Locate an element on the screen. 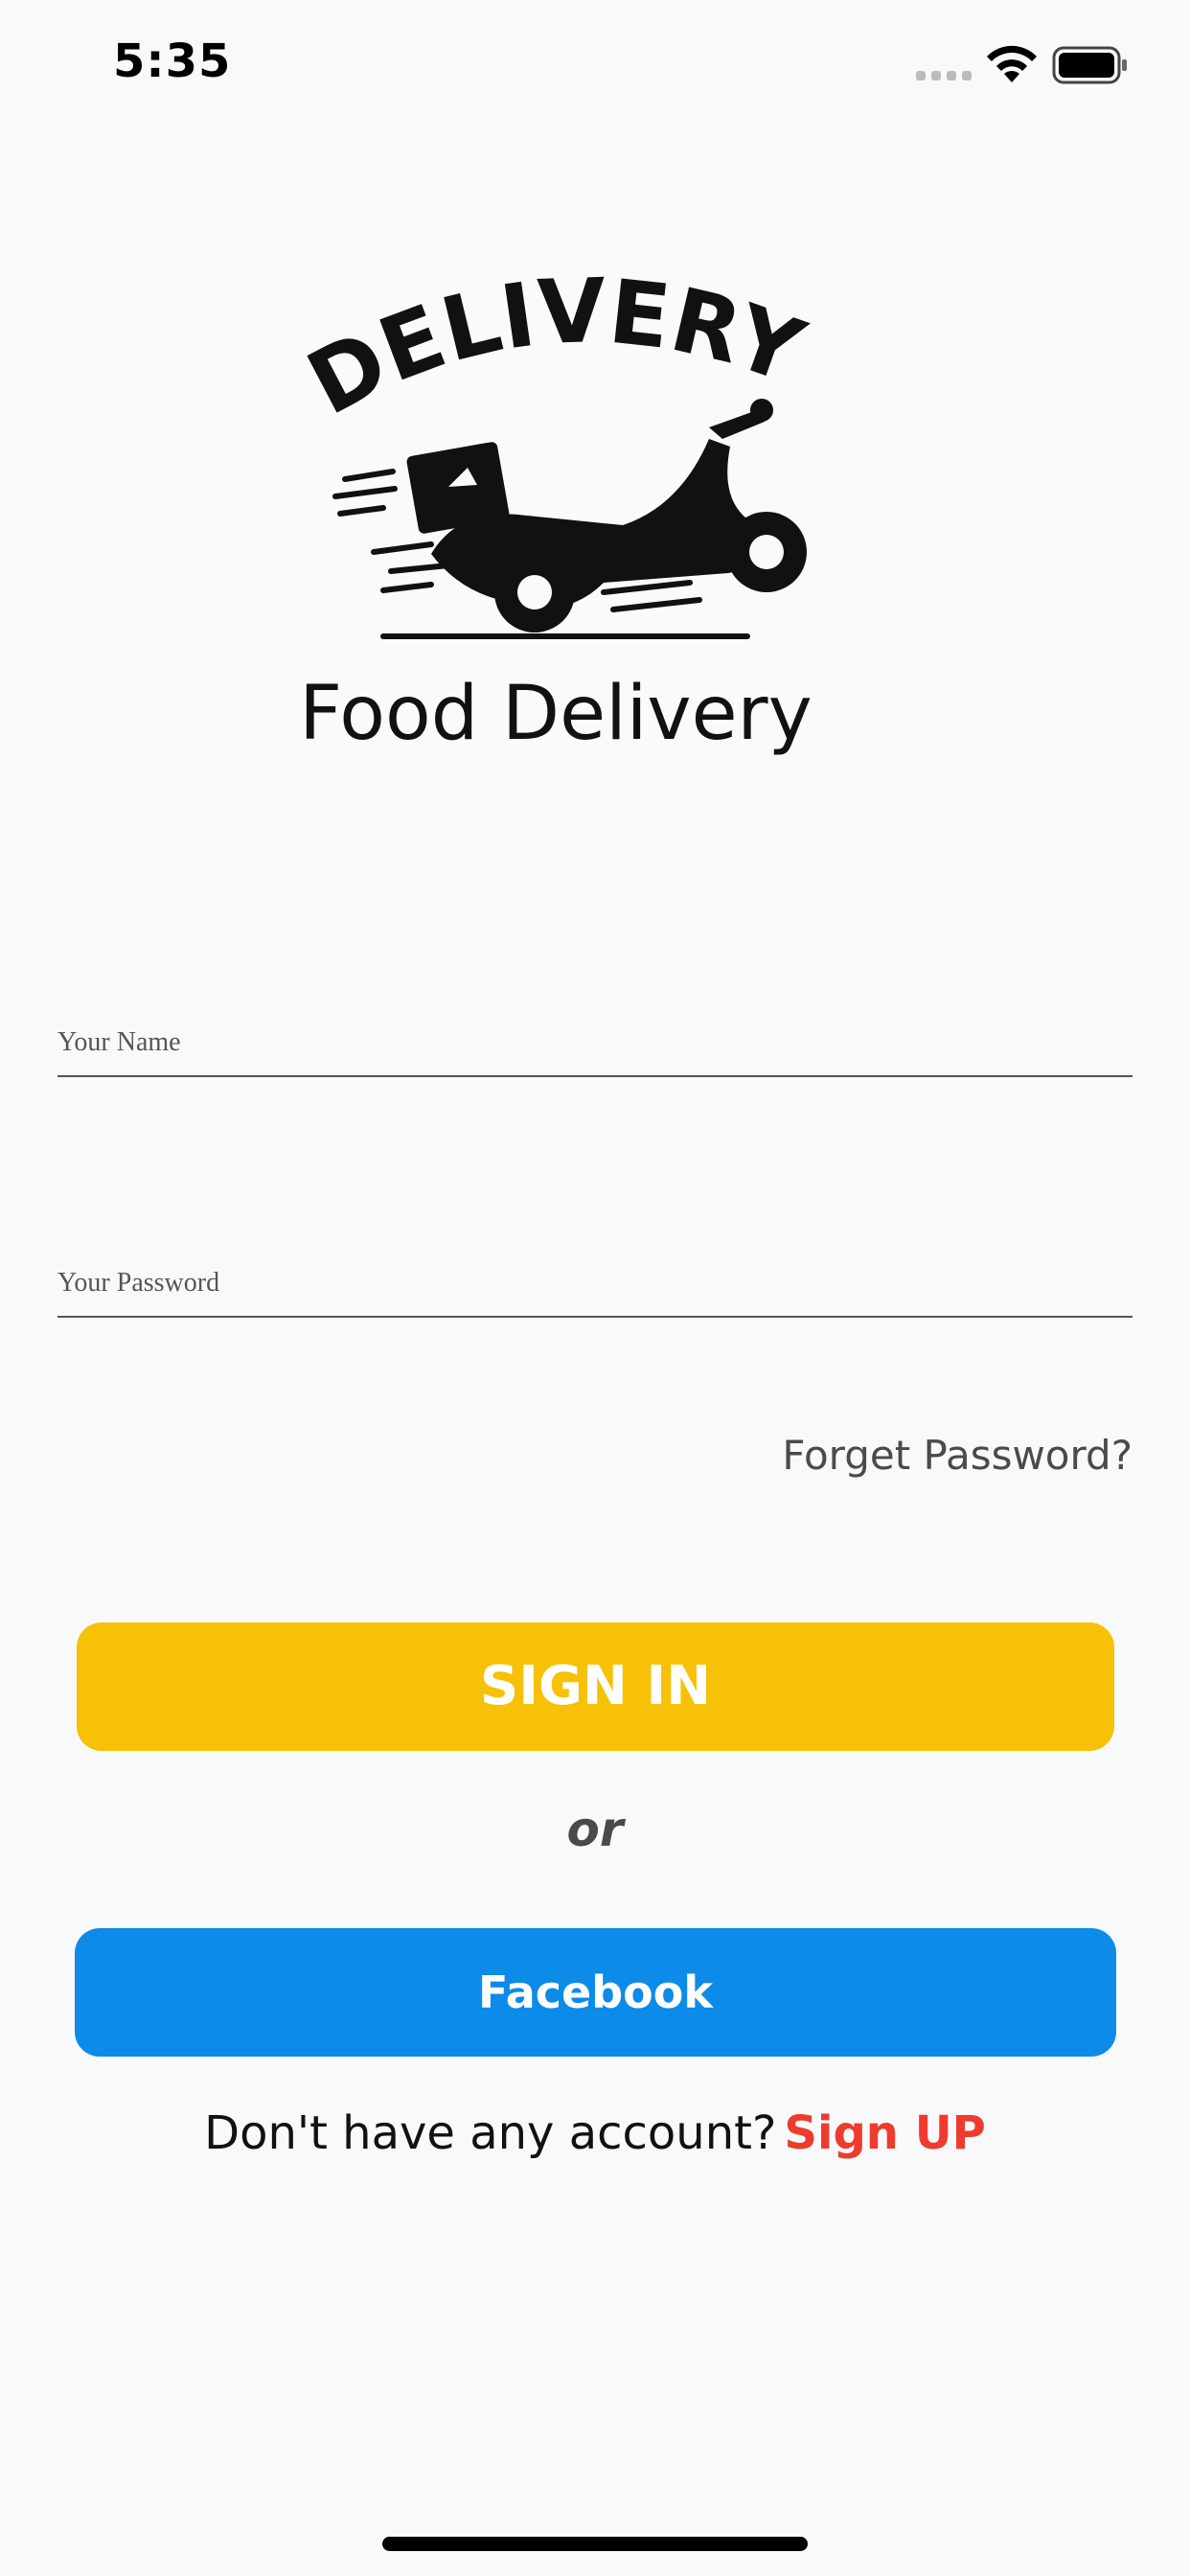 This screenshot has height=2576, width=1190. battery-icon is located at coordinates (1090, 65).